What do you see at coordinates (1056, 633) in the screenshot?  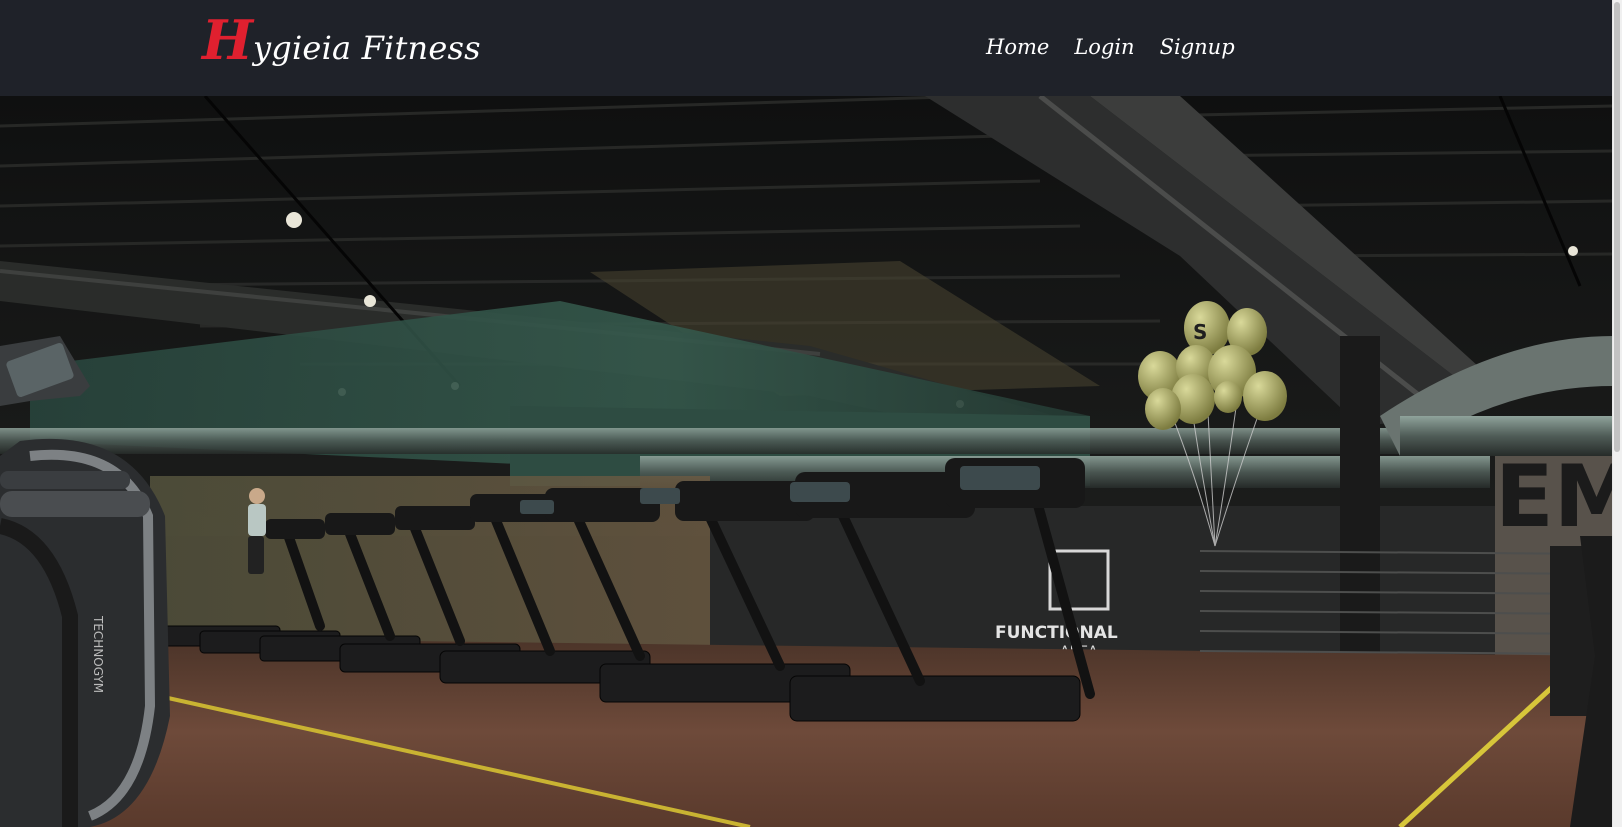 I see `wall-text-functional: FUNCTIONAL` at bounding box center [1056, 633].